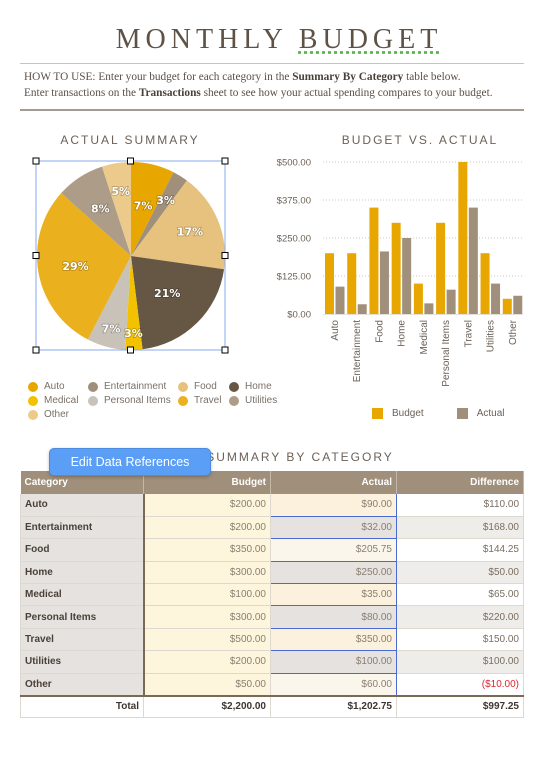 The height and width of the screenshot is (765, 558). I want to click on legend-item-travel: Travel, so click(199, 400).